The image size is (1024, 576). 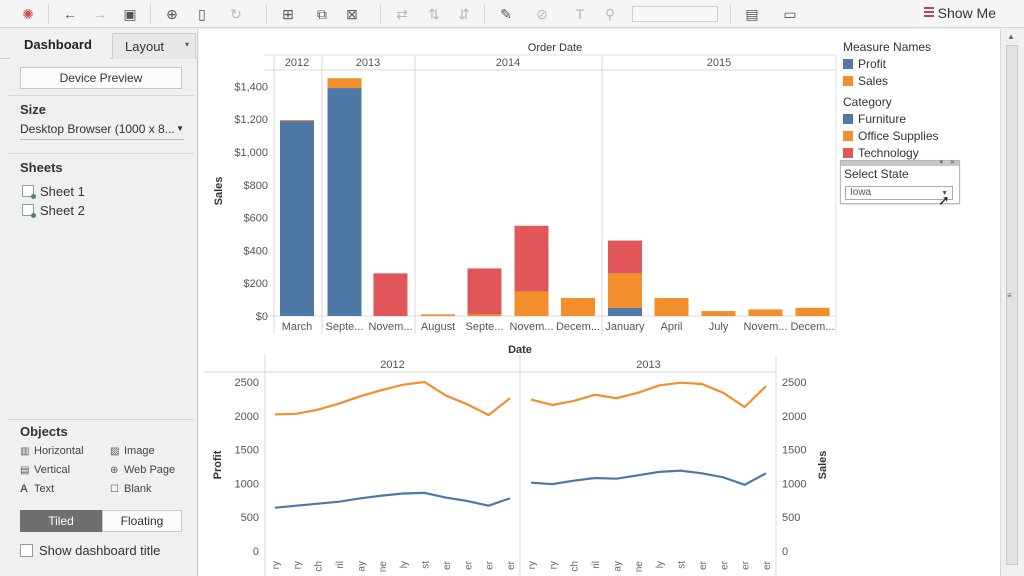 I want to click on y-tick-label-right: 0, so click(x=785, y=552).